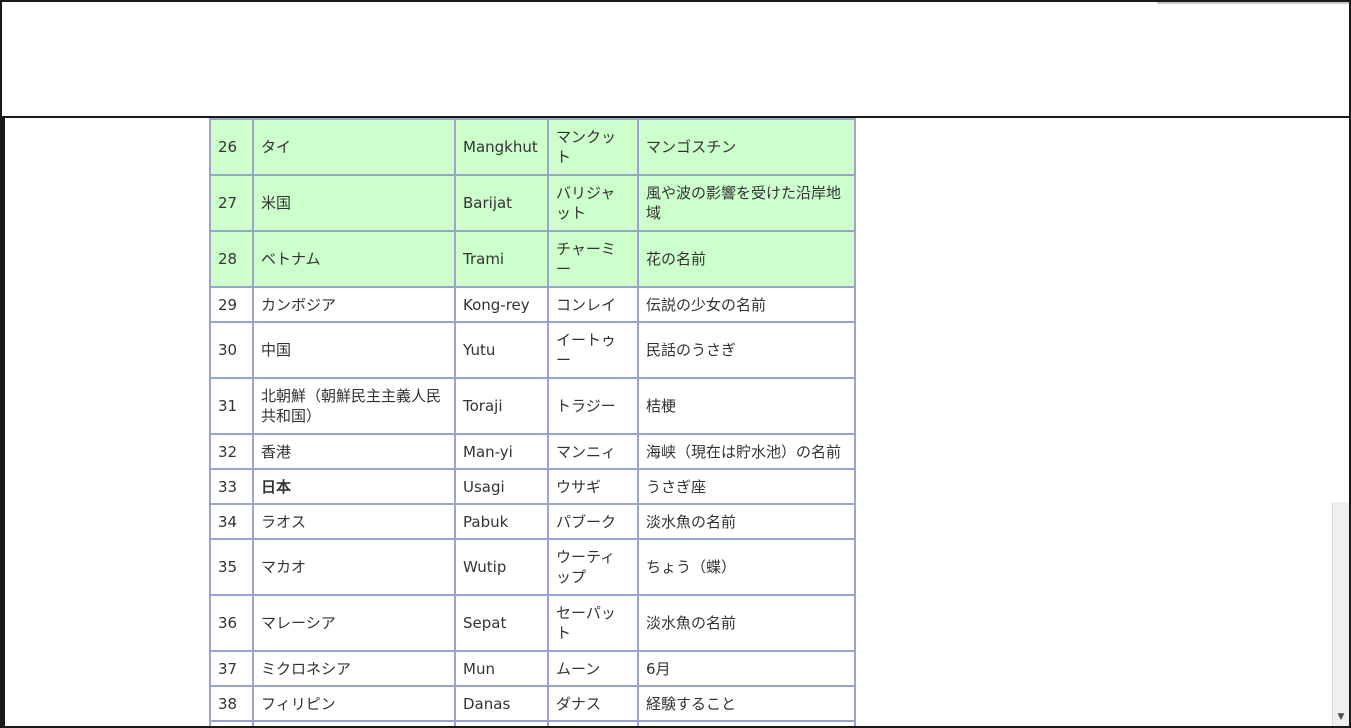  Describe the element at coordinates (746, 304) in the screenshot. I see `meaning-cell: 伝説の少女の名前` at that location.